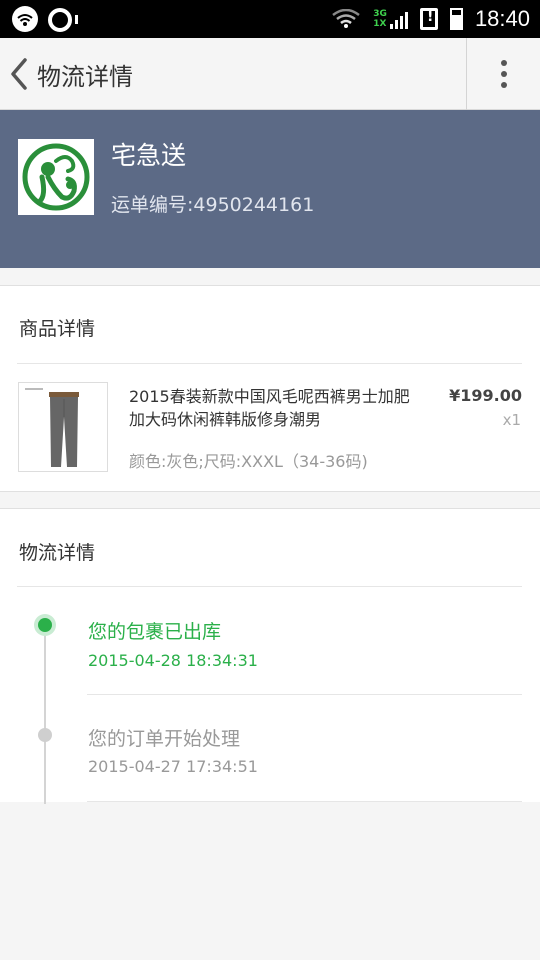 The width and height of the screenshot is (540, 960). What do you see at coordinates (502, 18) in the screenshot?
I see `status-time: 18:40` at bounding box center [502, 18].